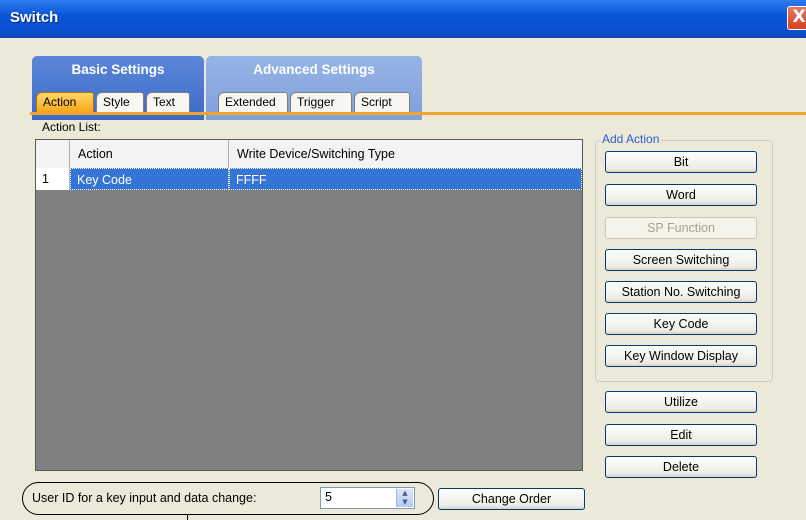  I want to click on utilize-button-label: Utilize, so click(681, 402).